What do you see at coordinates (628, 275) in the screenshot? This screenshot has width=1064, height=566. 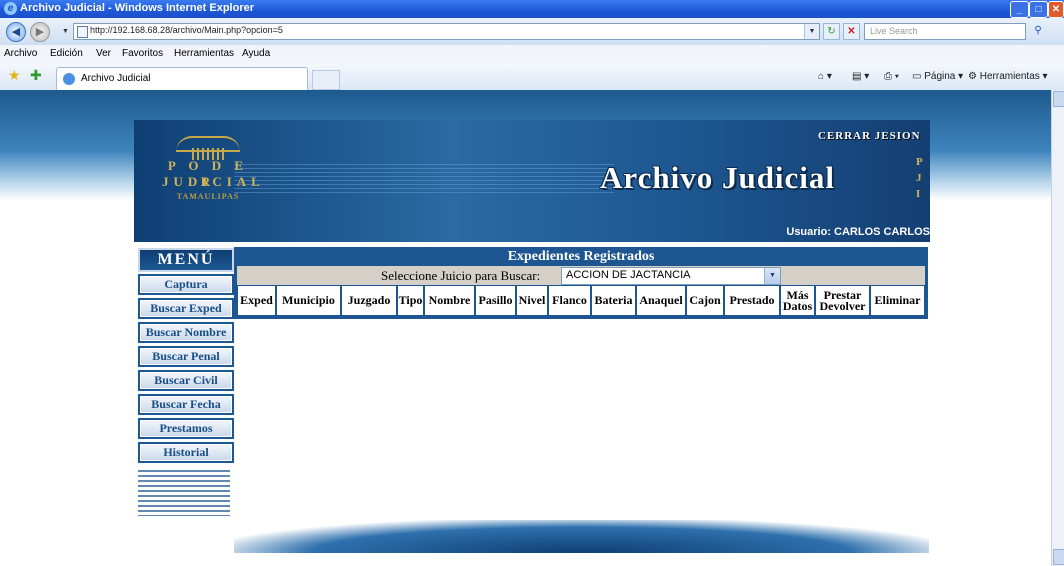 I see `juicio-select-value: ACCION DE JACTANCIA` at bounding box center [628, 275].